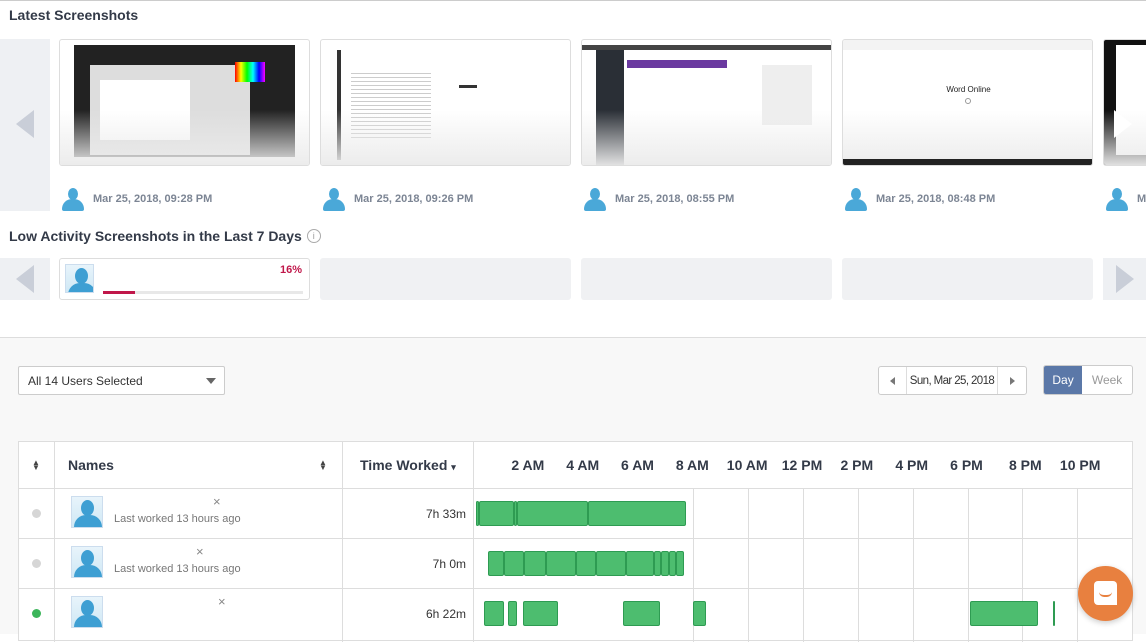 The width and height of the screenshot is (1146, 642). What do you see at coordinates (857, 465) in the screenshot?
I see `hour-label: 2 PM` at bounding box center [857, 465].